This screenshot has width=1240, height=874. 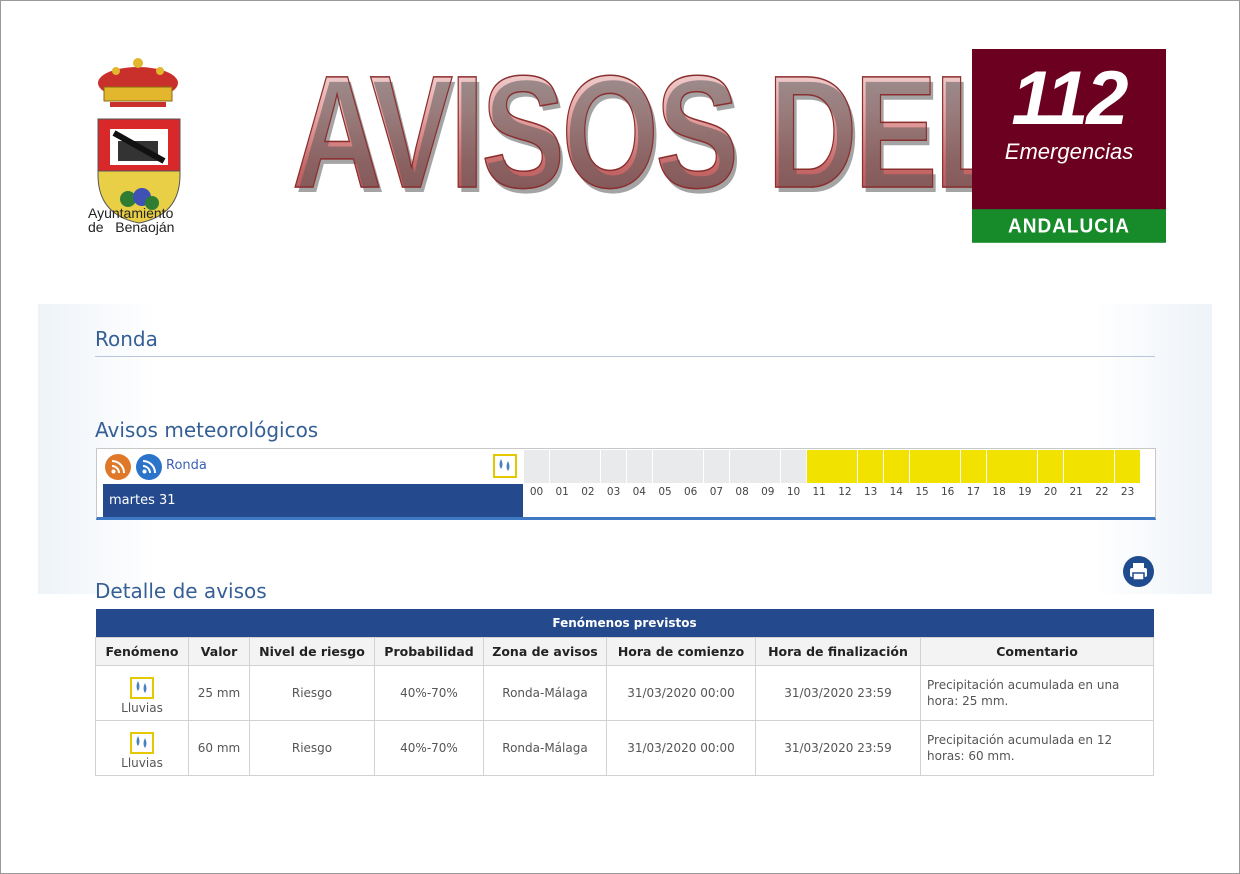 I want to click on hour-label: 17, so click(x=973, y=492).